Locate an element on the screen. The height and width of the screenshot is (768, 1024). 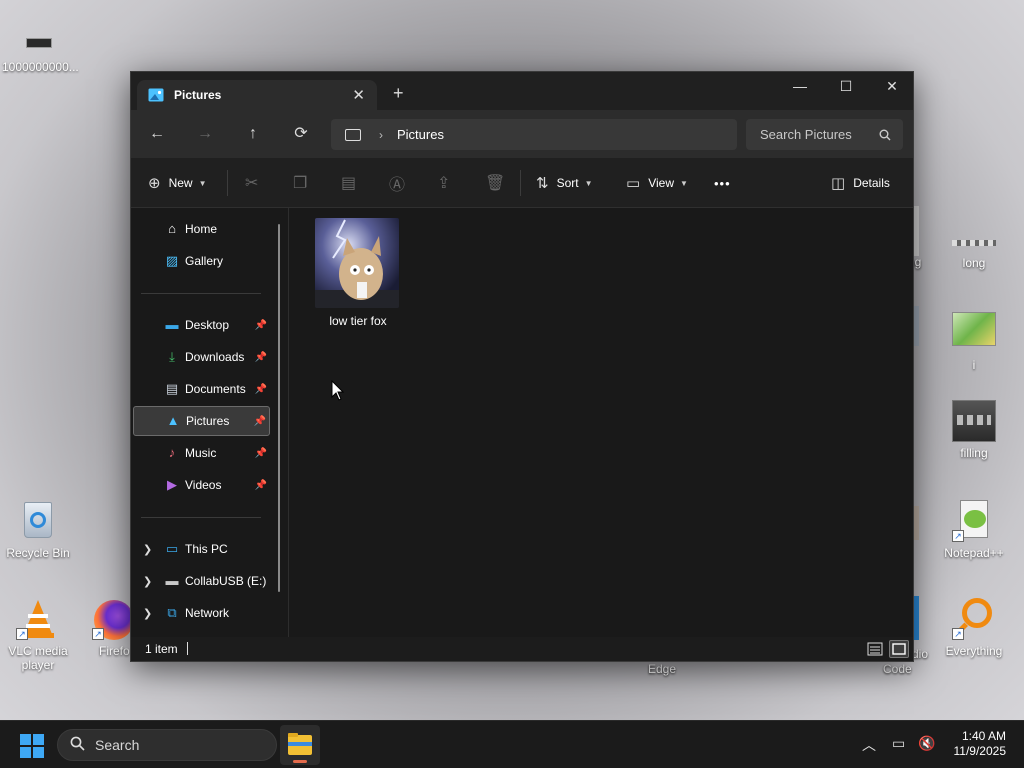
sidebar-item-label: Videos is located at coordinates (203, 485).